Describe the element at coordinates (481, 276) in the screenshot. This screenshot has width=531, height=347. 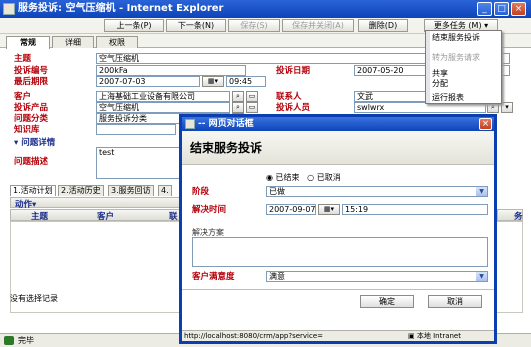
I see `satisfaction-dropdown-icon: ▼` at that location.